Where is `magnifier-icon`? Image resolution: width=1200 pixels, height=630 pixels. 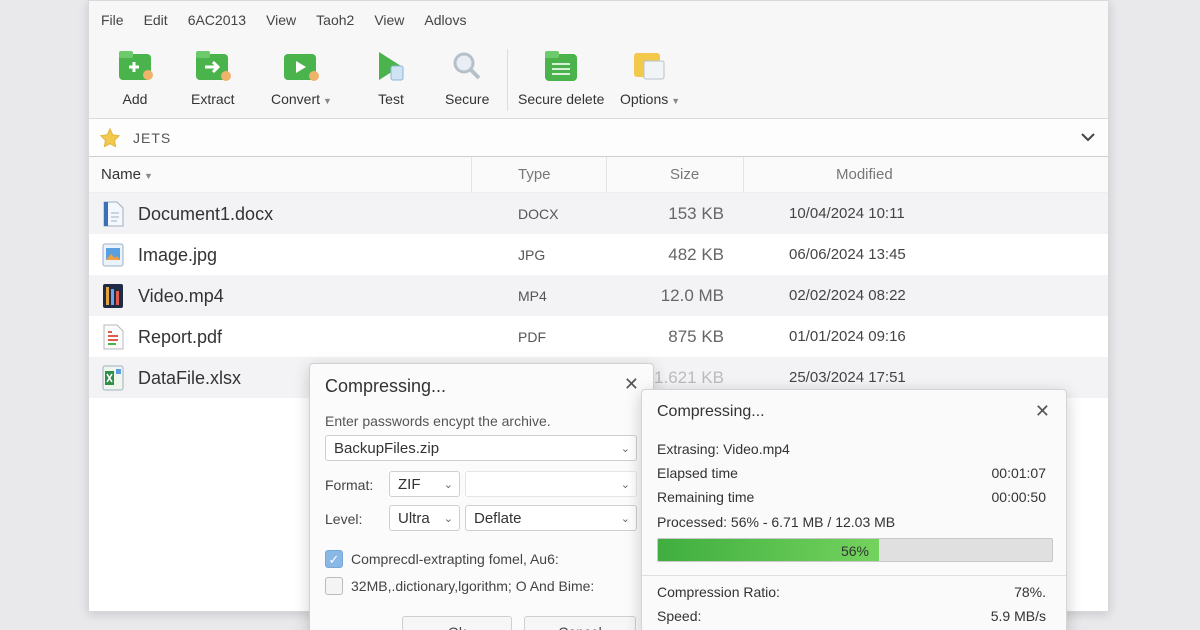
magnifier-icon is located at coordinates (467, 66).